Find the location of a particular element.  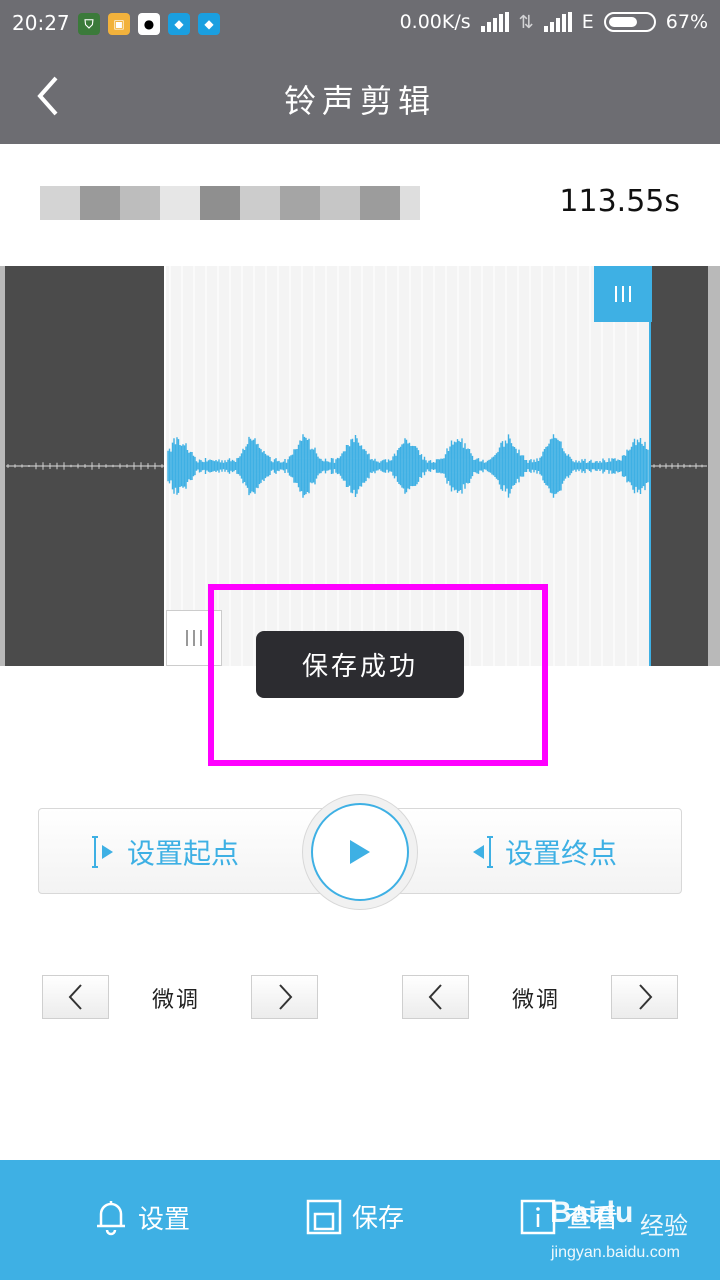

set-start-button: 设置起点 is located at coordinates (165, 852).